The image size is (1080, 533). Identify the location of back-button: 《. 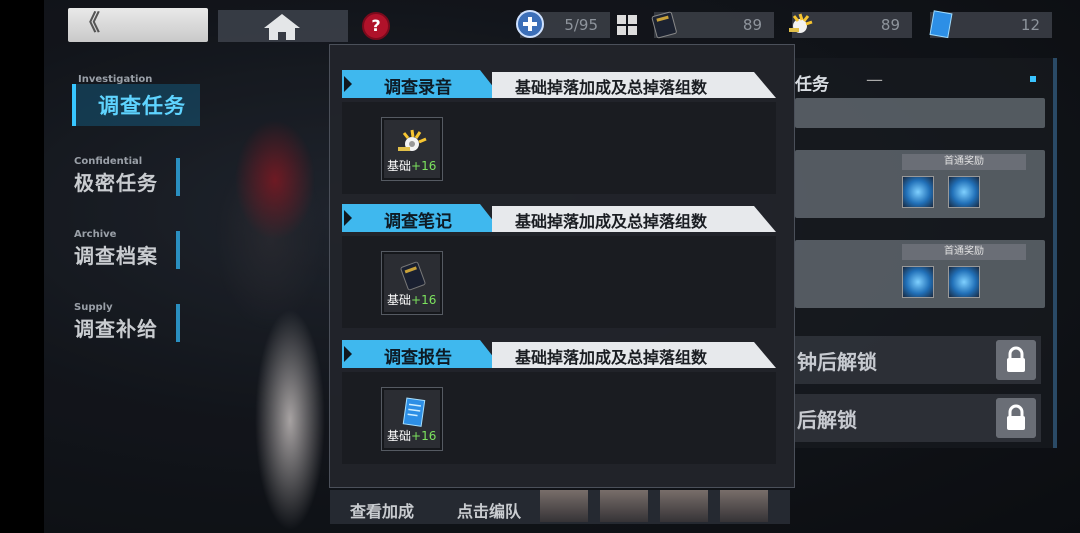
(138, 25).